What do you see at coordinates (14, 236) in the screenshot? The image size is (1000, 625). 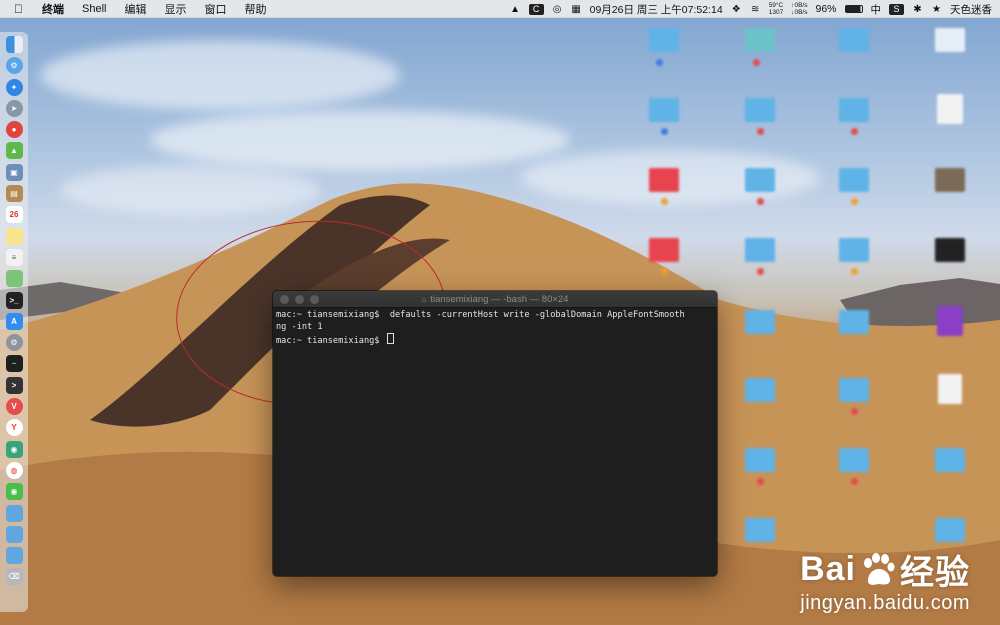 I see `notes-icon` at bounding box center [14, 236].